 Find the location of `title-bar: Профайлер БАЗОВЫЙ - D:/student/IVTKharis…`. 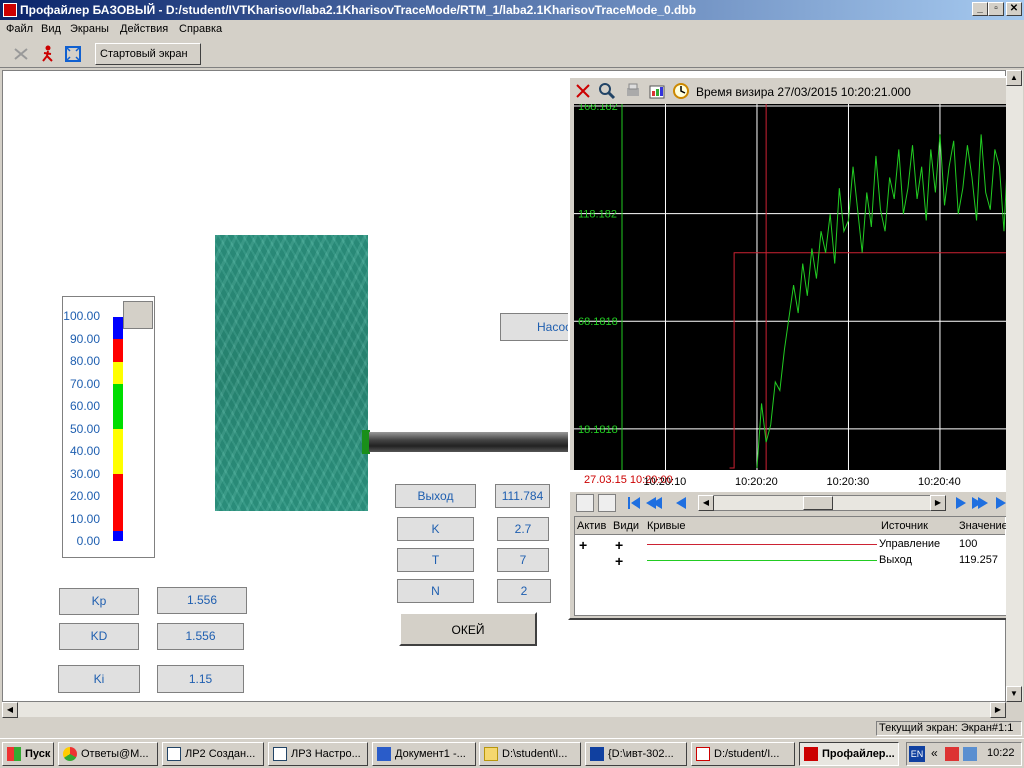

title-bar: Профайлер БАЗОВЫЙ - D:/student/IVTKharis… is located at coordinates (512, 10).